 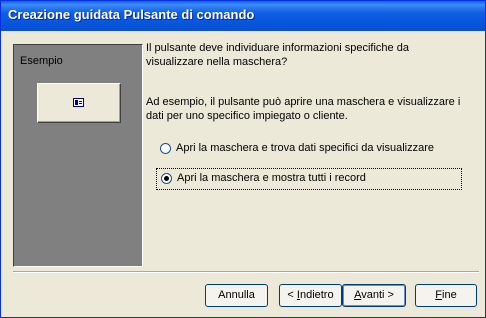 What do you see at coordinates (131, 14) in the screenshot?
I see `window-title: Creazione guidata Pulsante di comando` at bounding box center [131, 14].